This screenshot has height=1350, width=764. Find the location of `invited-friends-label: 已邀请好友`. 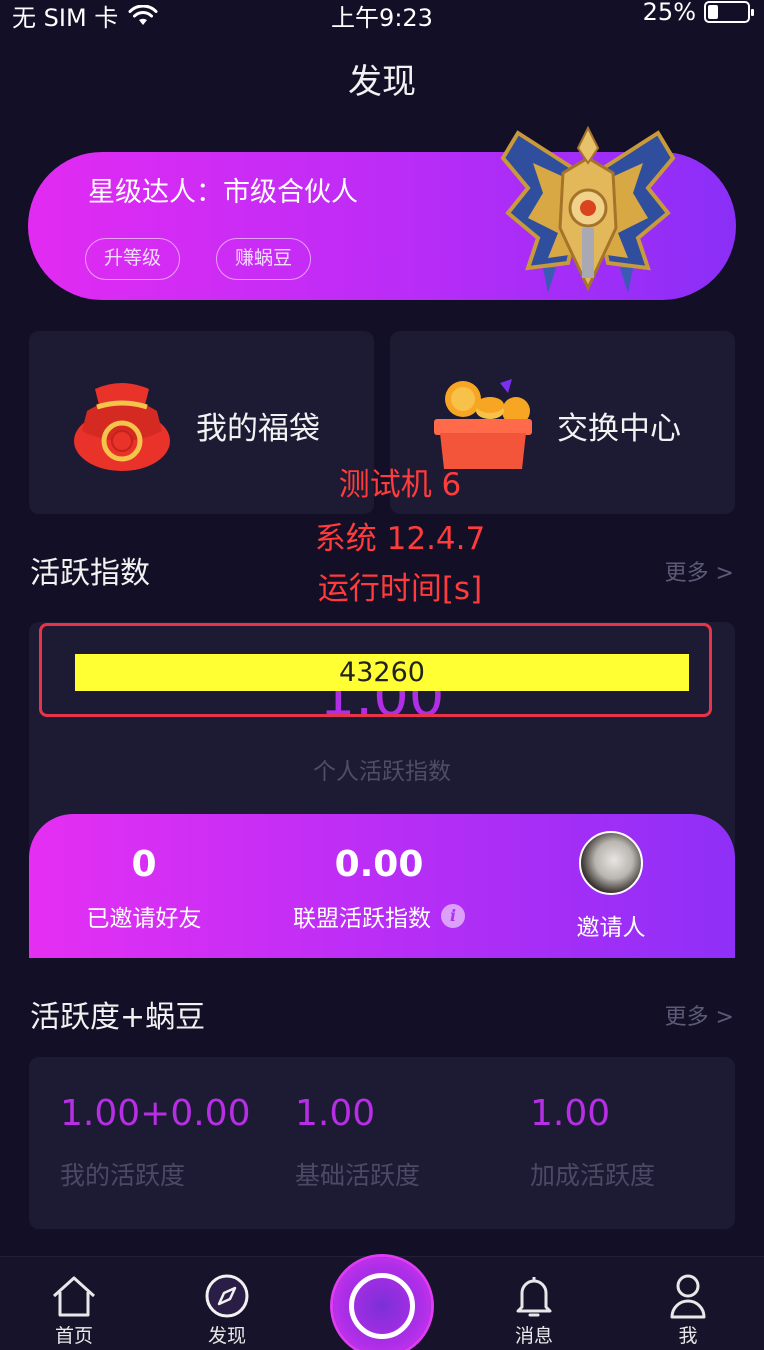

invited-friends-label: 已邀请好友 is located at coordinates (144, 919).